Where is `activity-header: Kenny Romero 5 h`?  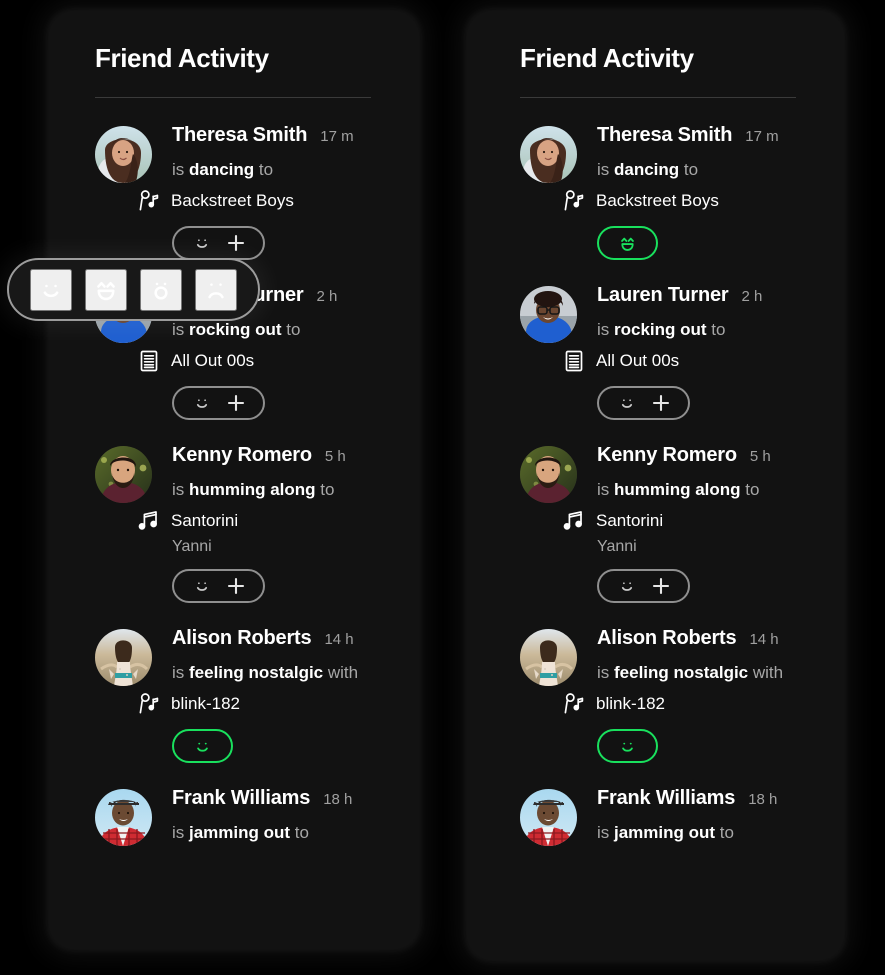
activity-header: Kenny Romero 5 h is located at coordinates (282, 459).